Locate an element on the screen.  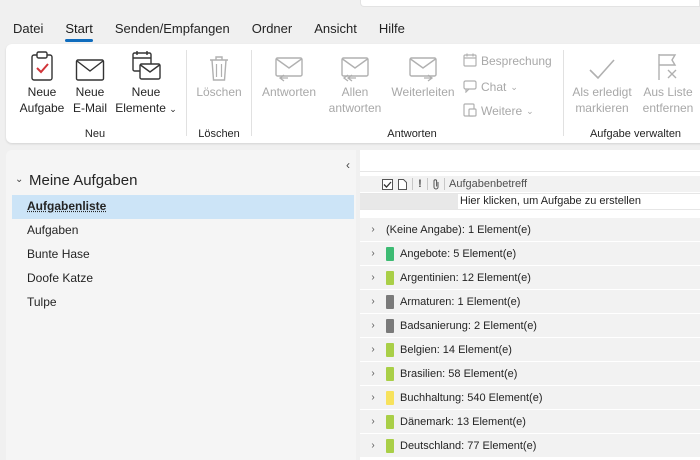
category-group-row: › Armaturen: 1 Element(e) is located at coordinates (530, 302).